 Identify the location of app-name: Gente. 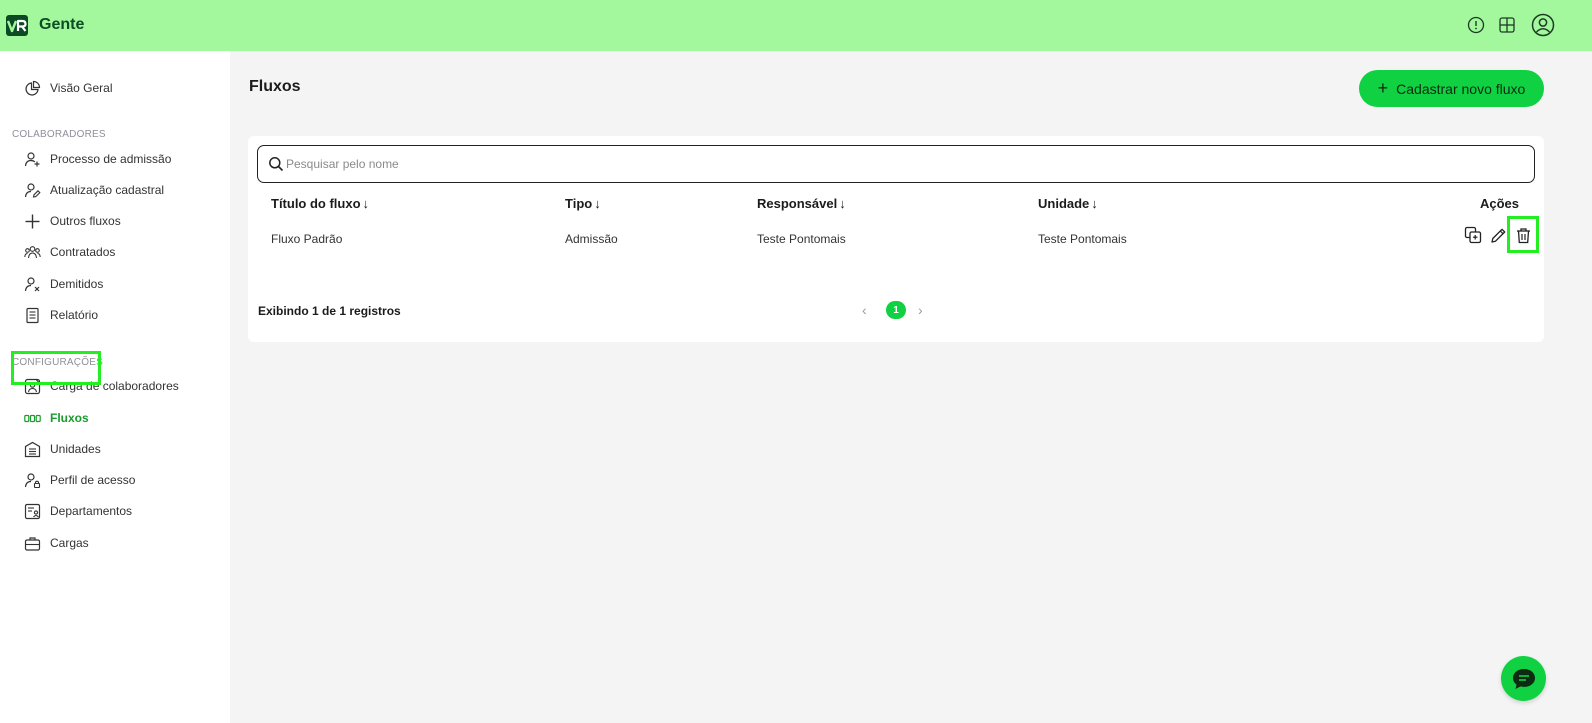
(62, 24).